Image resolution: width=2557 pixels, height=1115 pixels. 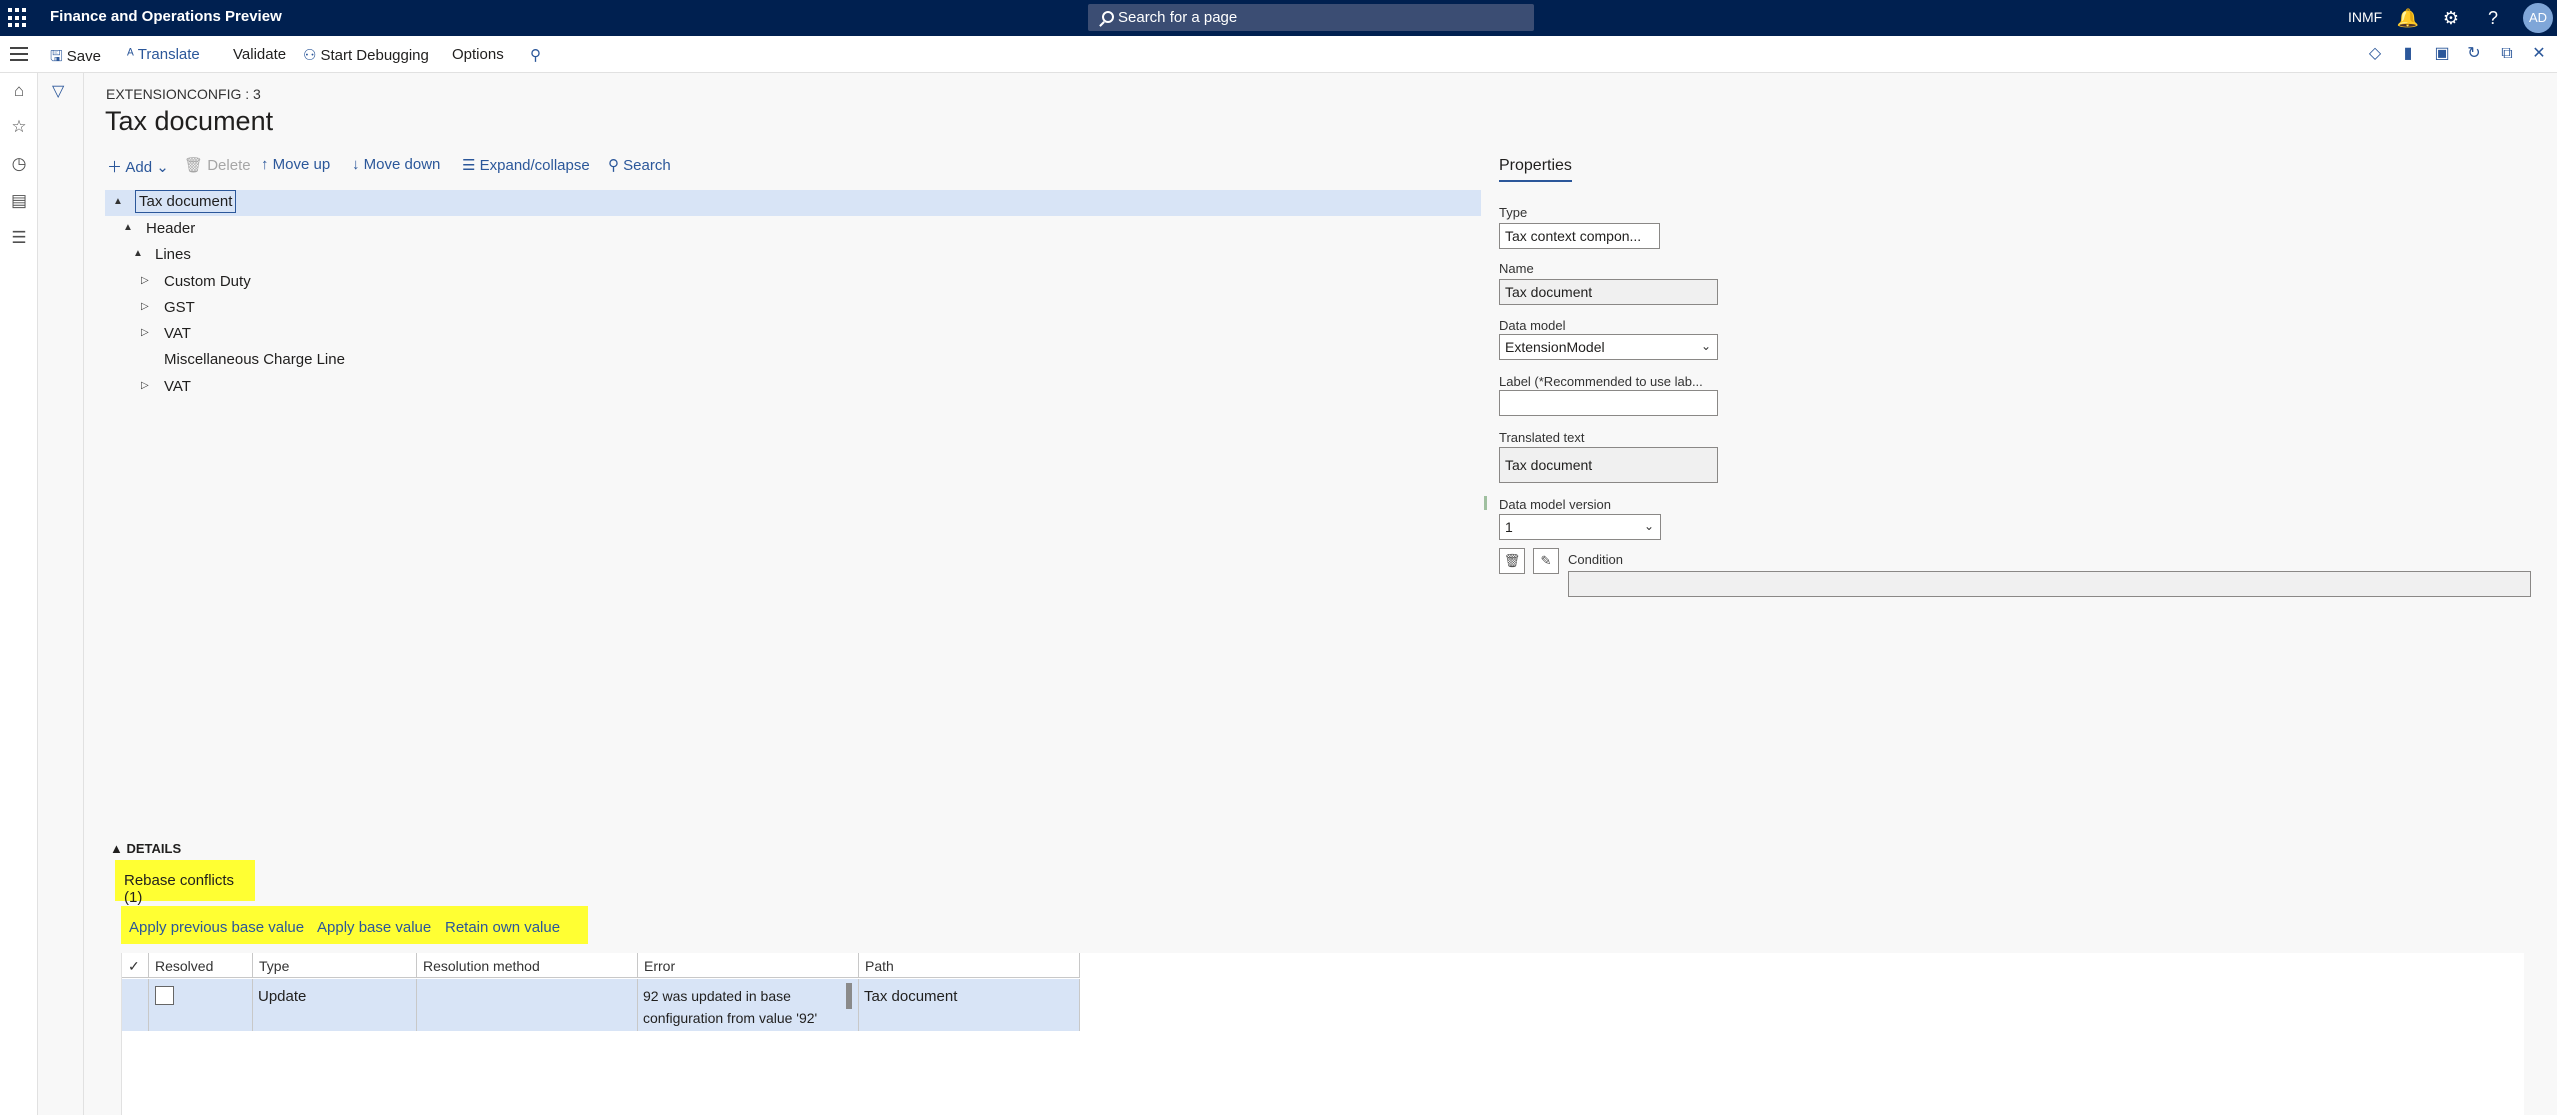 What do you see at coordinates (305, 229) in the screenshot?
I see `tree-node-header: ▲ Header` at bounding box center [305, 229].